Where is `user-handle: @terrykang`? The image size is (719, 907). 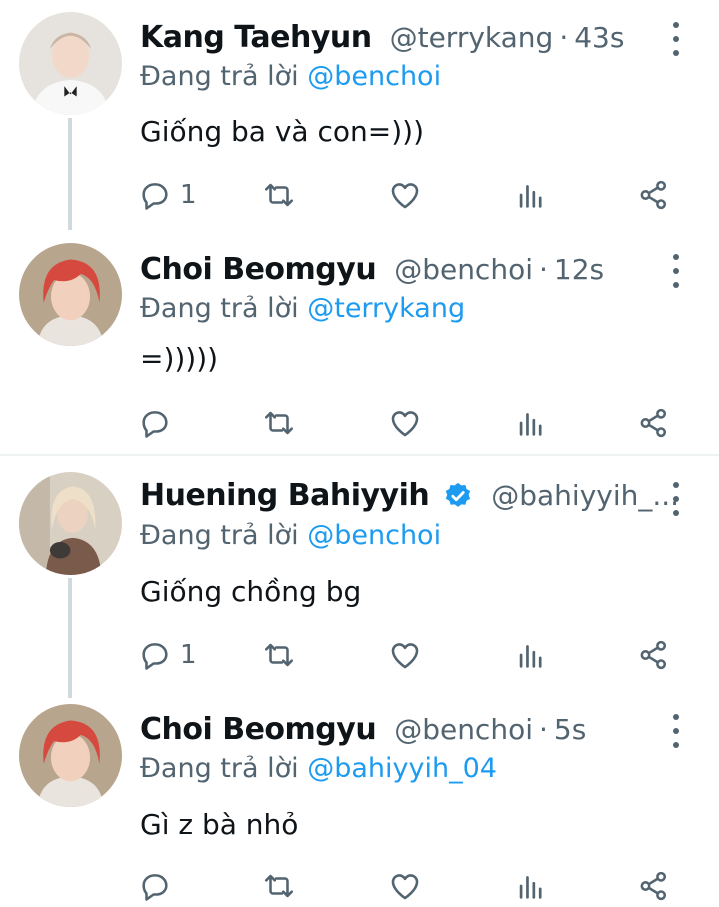 user-handle: @terrykang is located at coordinates (472, 37).